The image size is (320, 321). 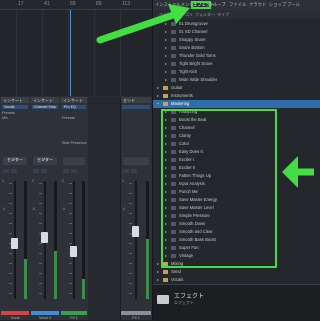 What do you see at coordinates (76, 5) in the screenshot?
I see `timeline-ruler: 17 41 65 89 113` at bounding box center [76, 5].